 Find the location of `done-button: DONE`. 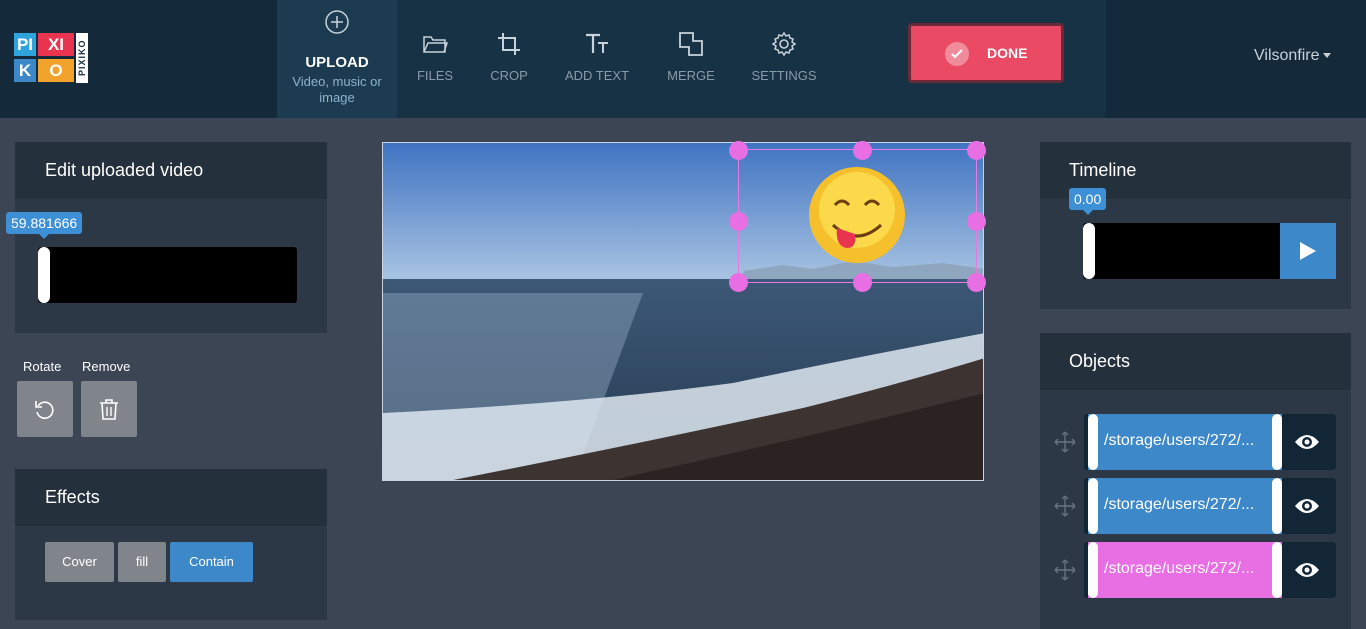

done-button: DONE is located at coordinates (986, 53).